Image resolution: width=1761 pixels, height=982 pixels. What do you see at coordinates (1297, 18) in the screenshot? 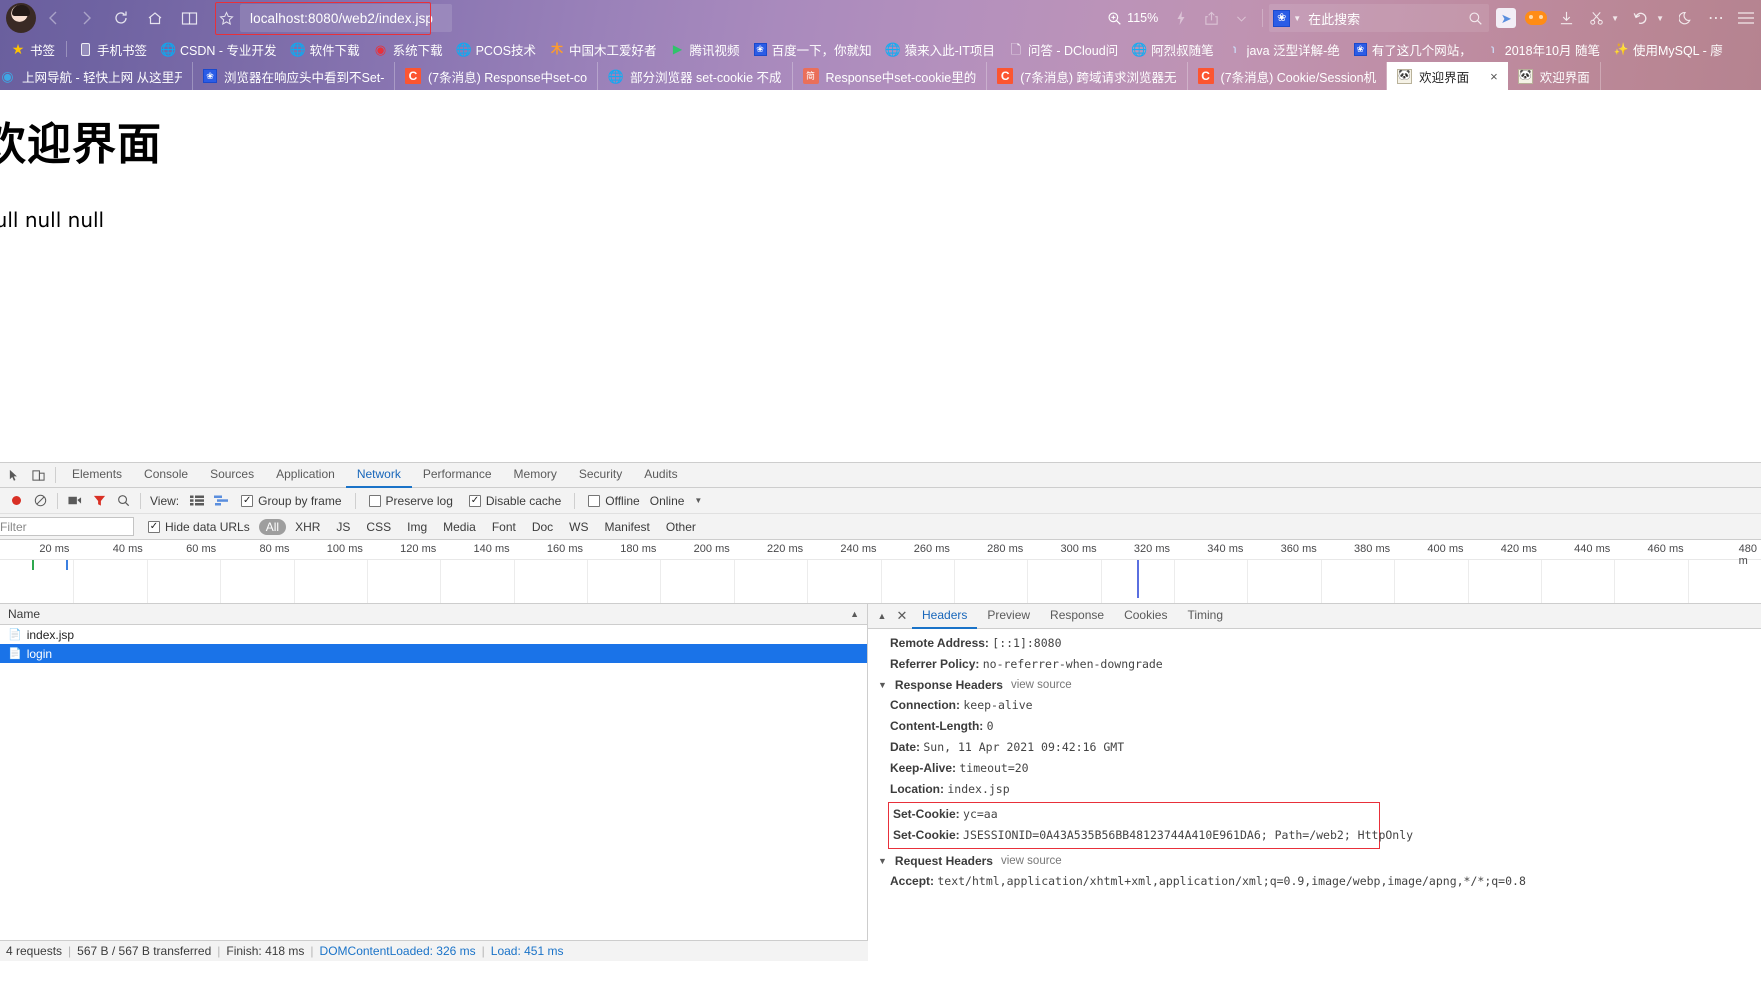
I see `search-engine-caret-icon: ▼` at bounding box center [1297, 18].